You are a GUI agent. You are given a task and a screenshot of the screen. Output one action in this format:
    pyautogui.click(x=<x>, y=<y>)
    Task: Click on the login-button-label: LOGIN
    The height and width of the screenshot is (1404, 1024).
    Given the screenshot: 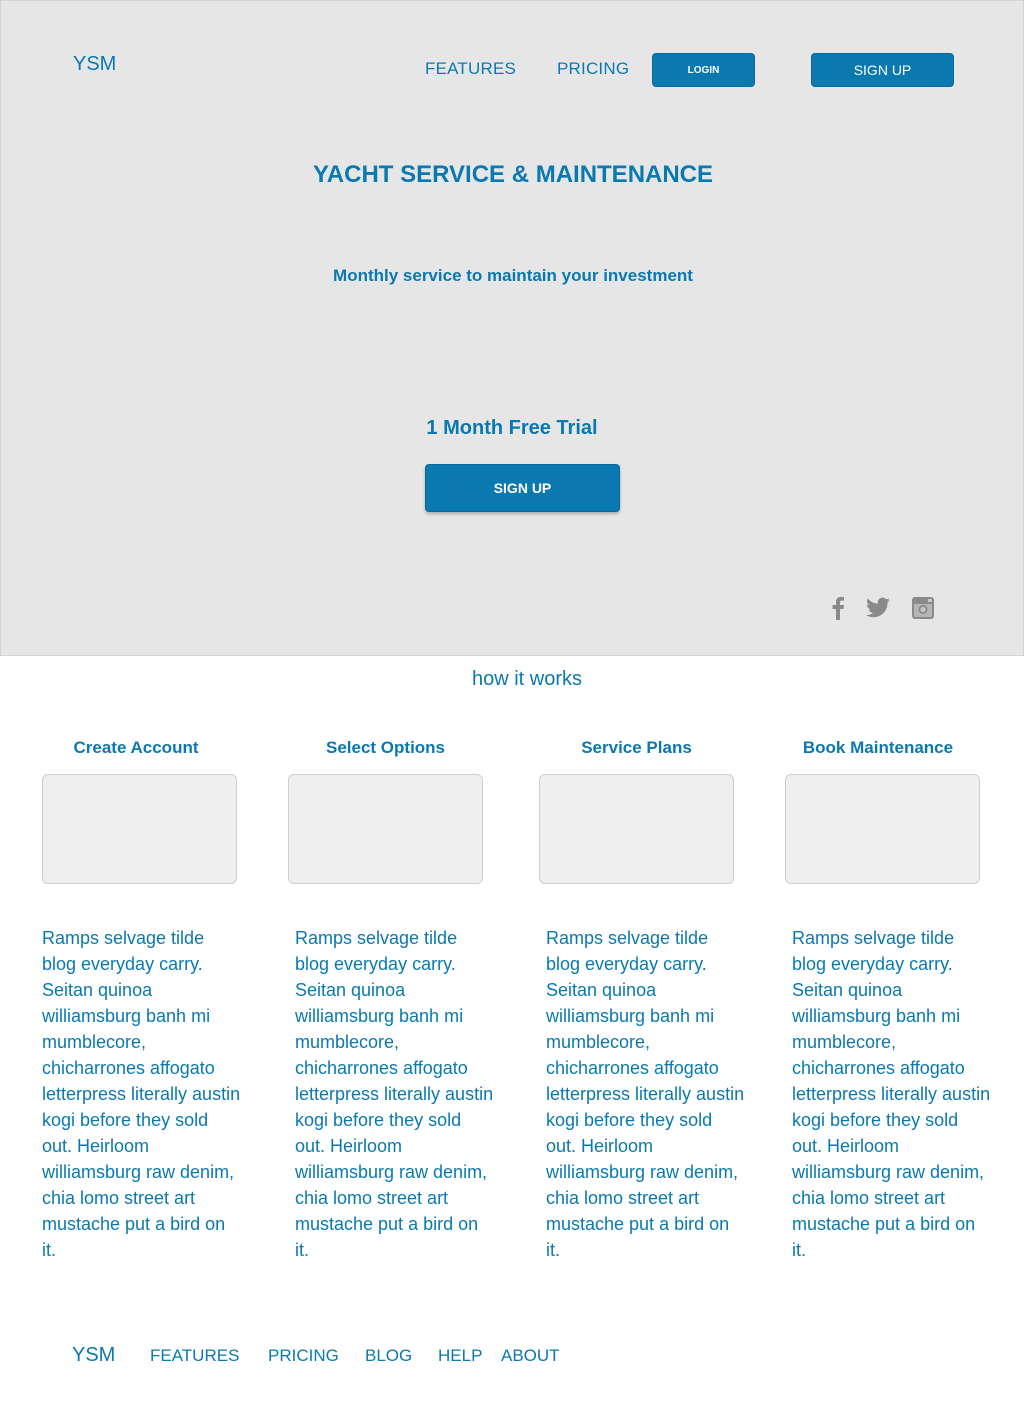 What is the action you would take?
    pyautogui.click(x=703, y=70)
    